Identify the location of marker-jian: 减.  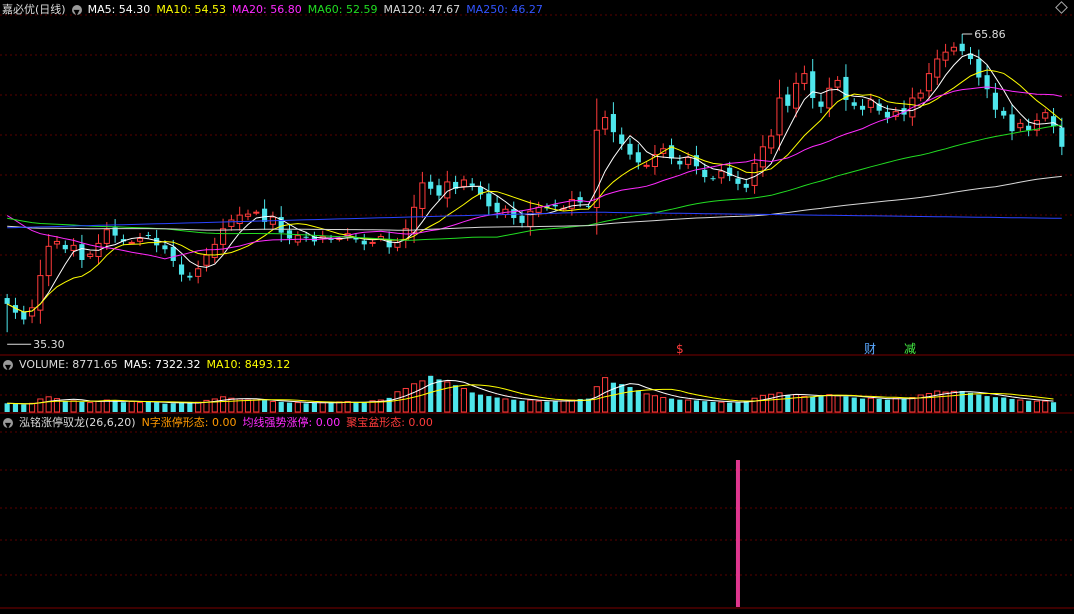
(910, 349).